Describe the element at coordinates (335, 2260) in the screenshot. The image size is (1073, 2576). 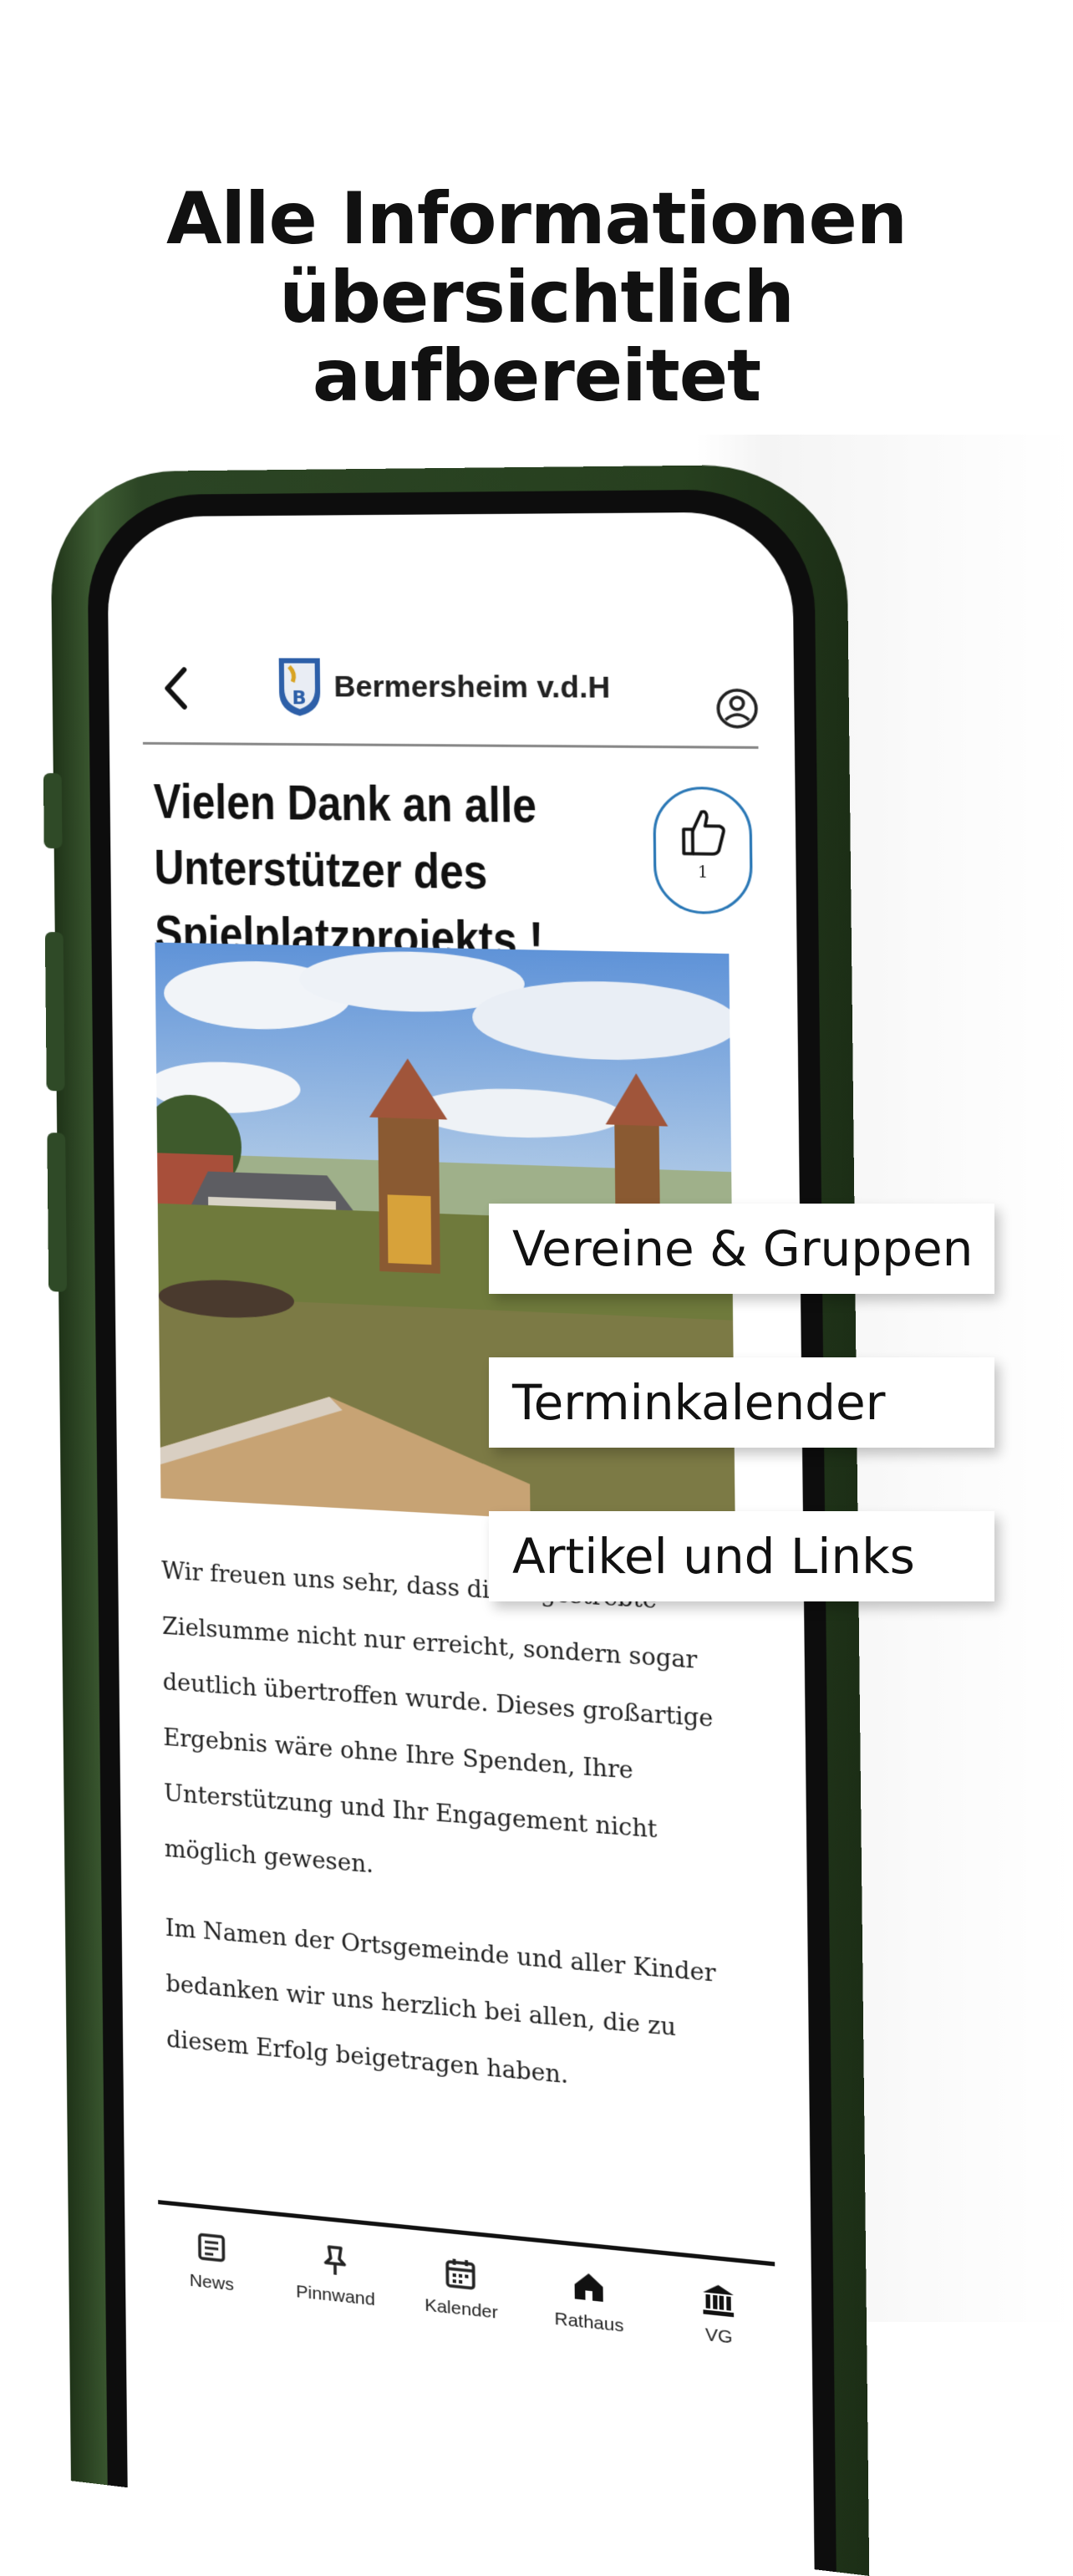
I see `pin-icon` at that location.